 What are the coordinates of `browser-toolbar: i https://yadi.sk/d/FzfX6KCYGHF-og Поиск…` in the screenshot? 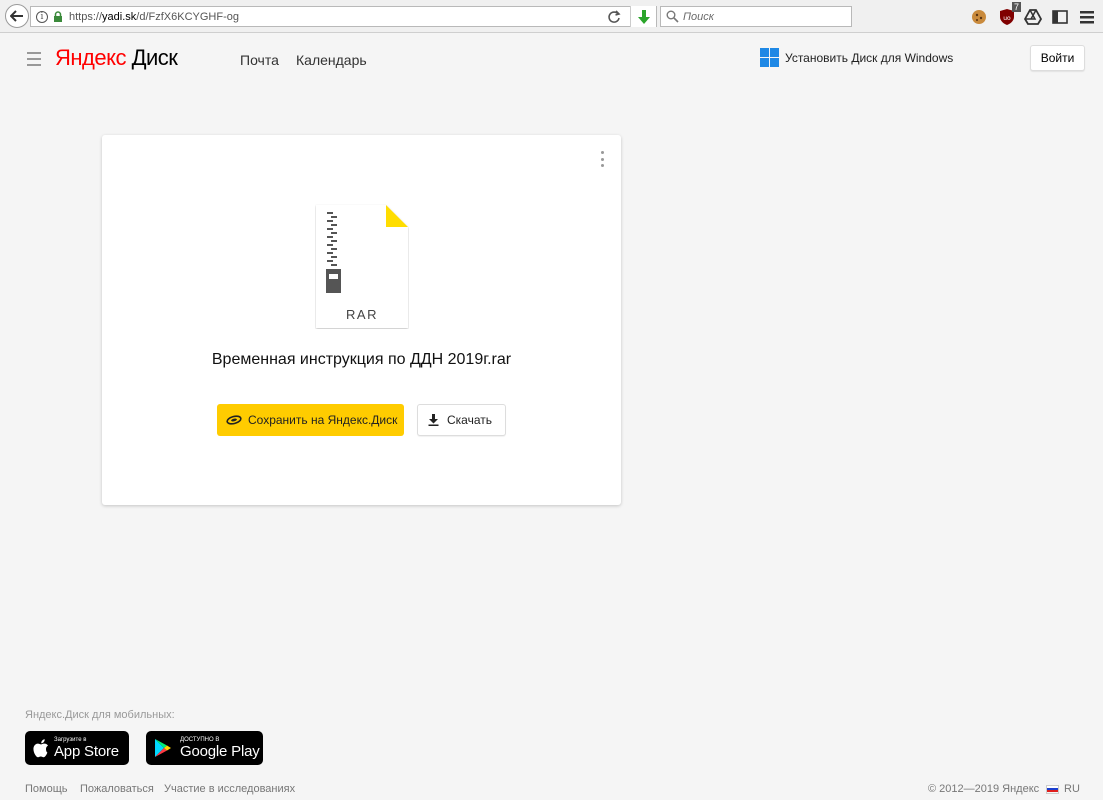 It's located at (551, 16).